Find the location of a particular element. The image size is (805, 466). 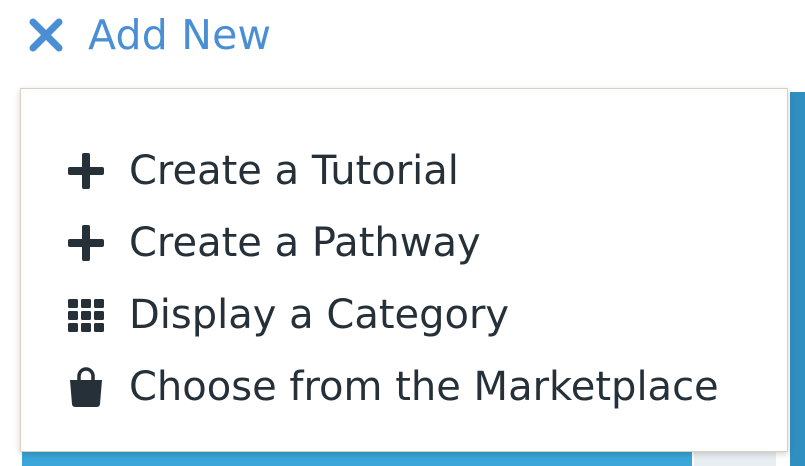

close-icon is located at coordinates (46, 35).